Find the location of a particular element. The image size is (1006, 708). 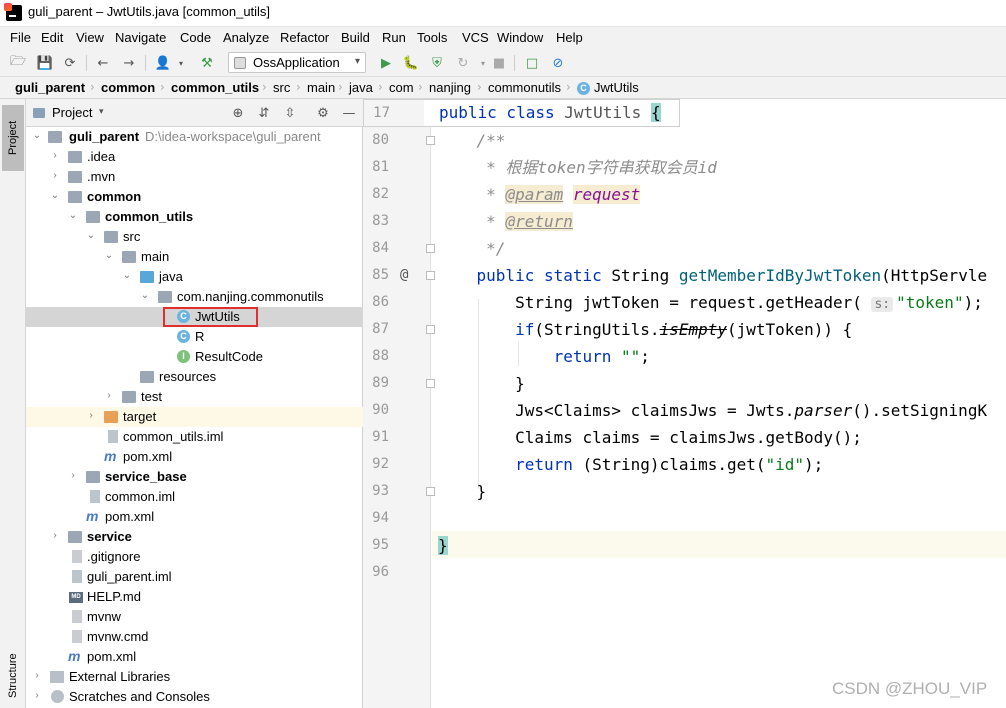

tree-item-test: › test is located at coordinates (194, 397).